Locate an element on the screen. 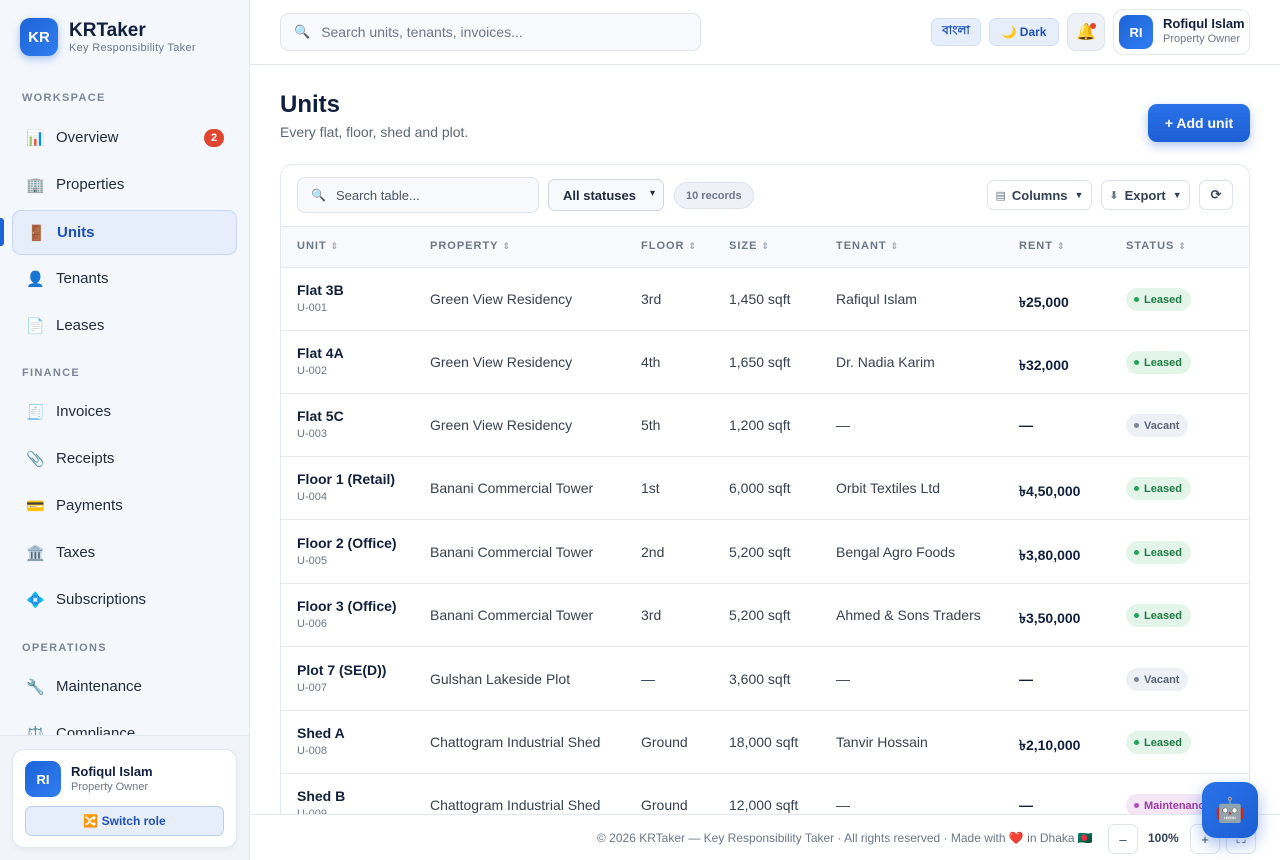 The image size is (1280, 860). column-header-size: SIZE ⇕ is located at coordinates (749, 246).